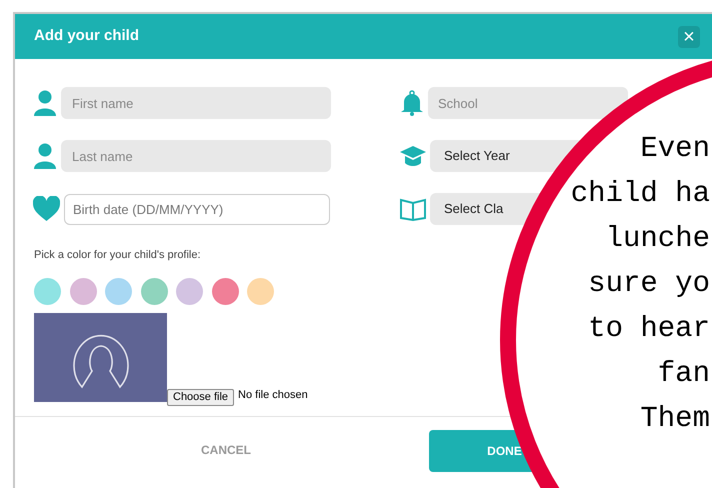 The height and width of the screenshot is (488, 712). I want to click on color-label: Pick a color for your child's profile:, so click(118, 255).